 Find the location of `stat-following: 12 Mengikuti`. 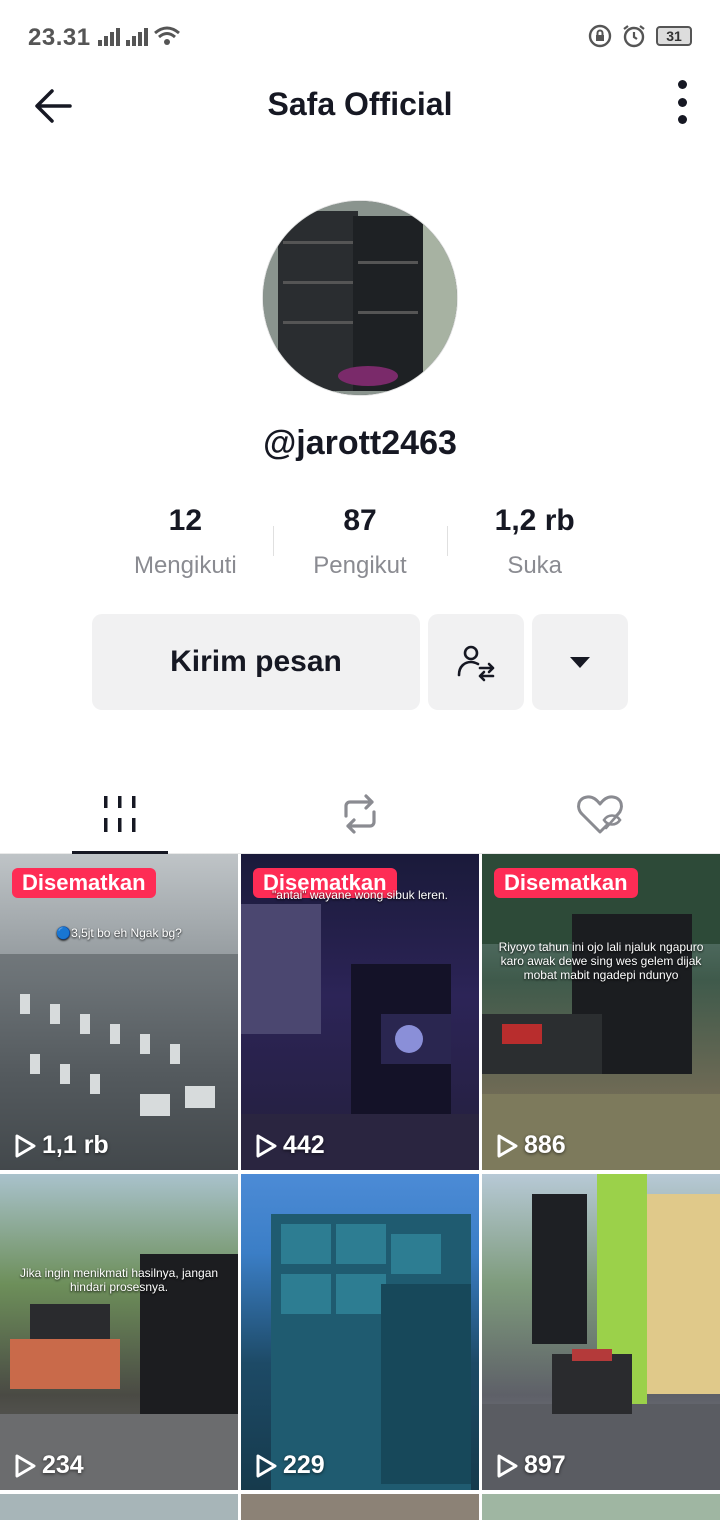

stat-following: 12 Mengikuti is located at coordinates (185, 544).